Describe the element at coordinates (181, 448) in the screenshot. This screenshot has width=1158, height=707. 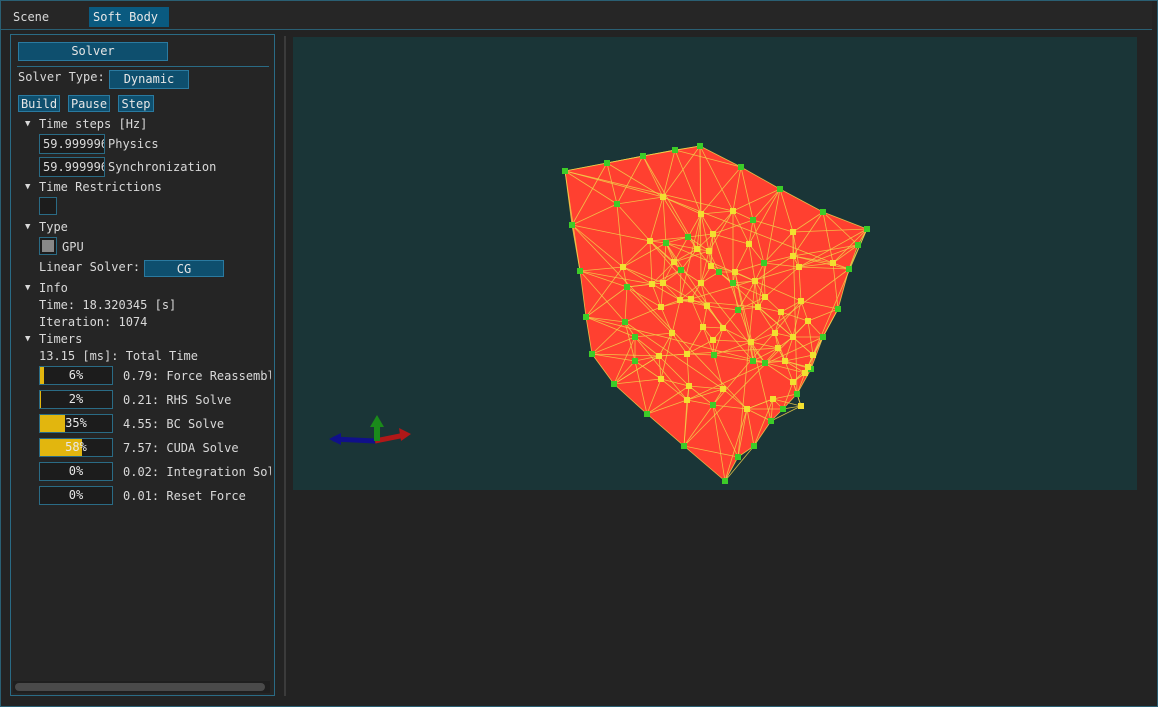
I see `timer-label: 7.57: CUDA Solve` at that location.